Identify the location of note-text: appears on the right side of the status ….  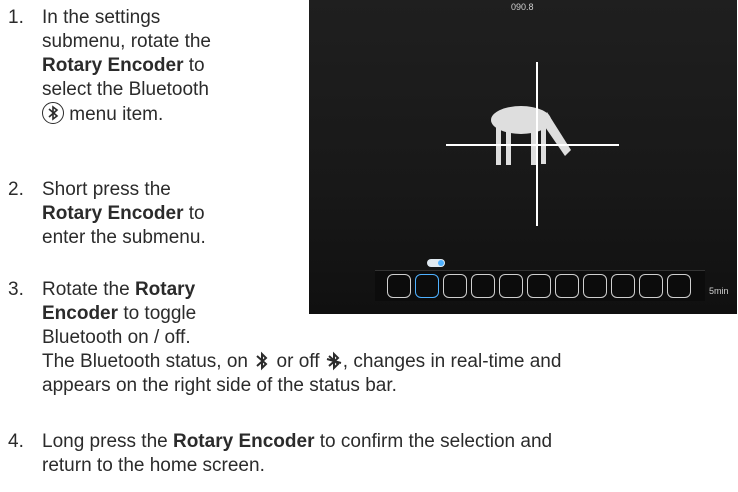
(219, 385).